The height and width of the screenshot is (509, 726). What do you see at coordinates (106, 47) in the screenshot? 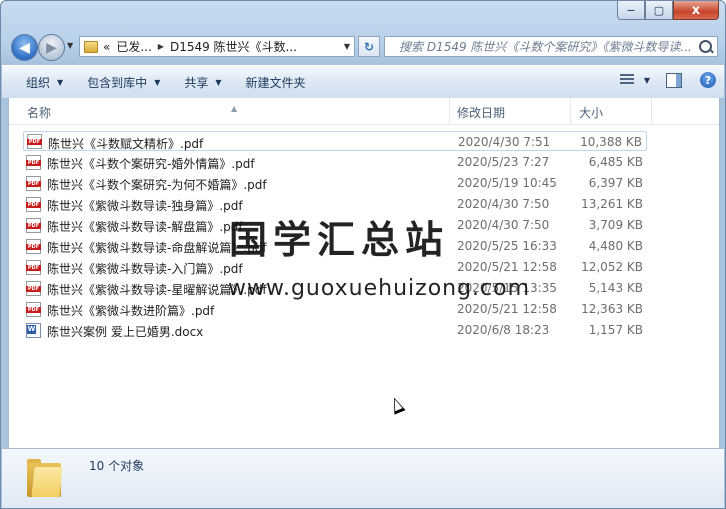
I see `address-overflow: «` at bounding box center [106, 47].